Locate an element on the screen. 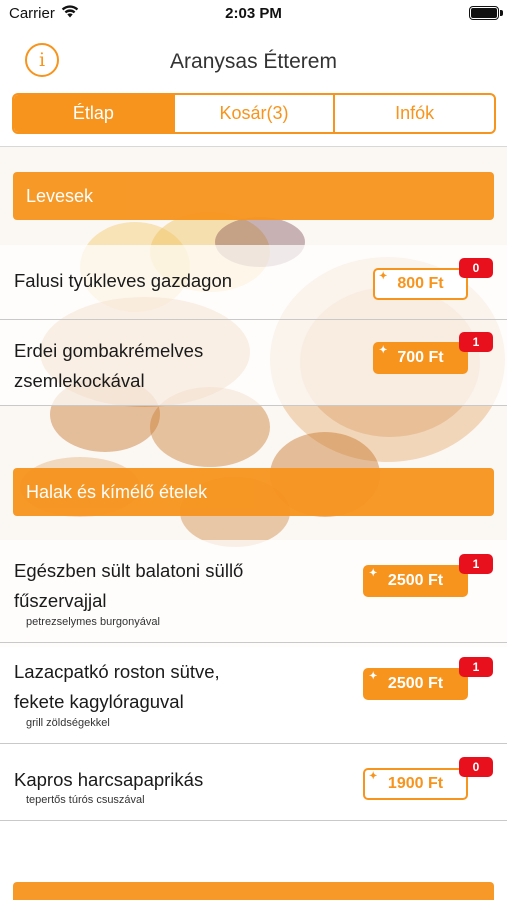 This screenshot has width=507, height=900. tab-kosar: Kosár(3) is located at coordinates (255, 113).